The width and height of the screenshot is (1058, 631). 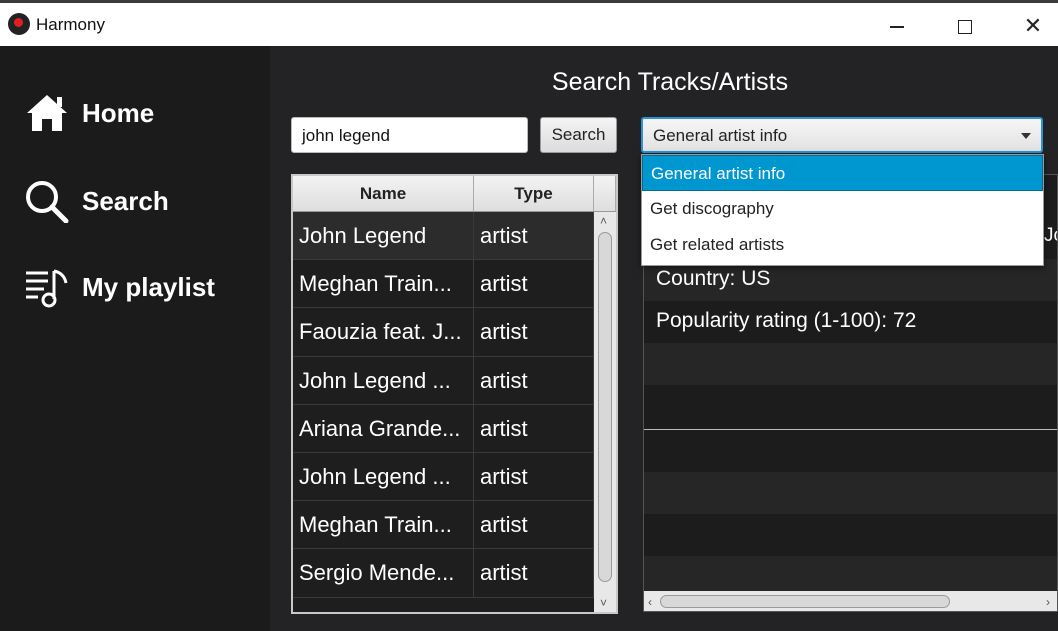 I want to click on sidebar-item-label: Search, so click(x=125, y=200).